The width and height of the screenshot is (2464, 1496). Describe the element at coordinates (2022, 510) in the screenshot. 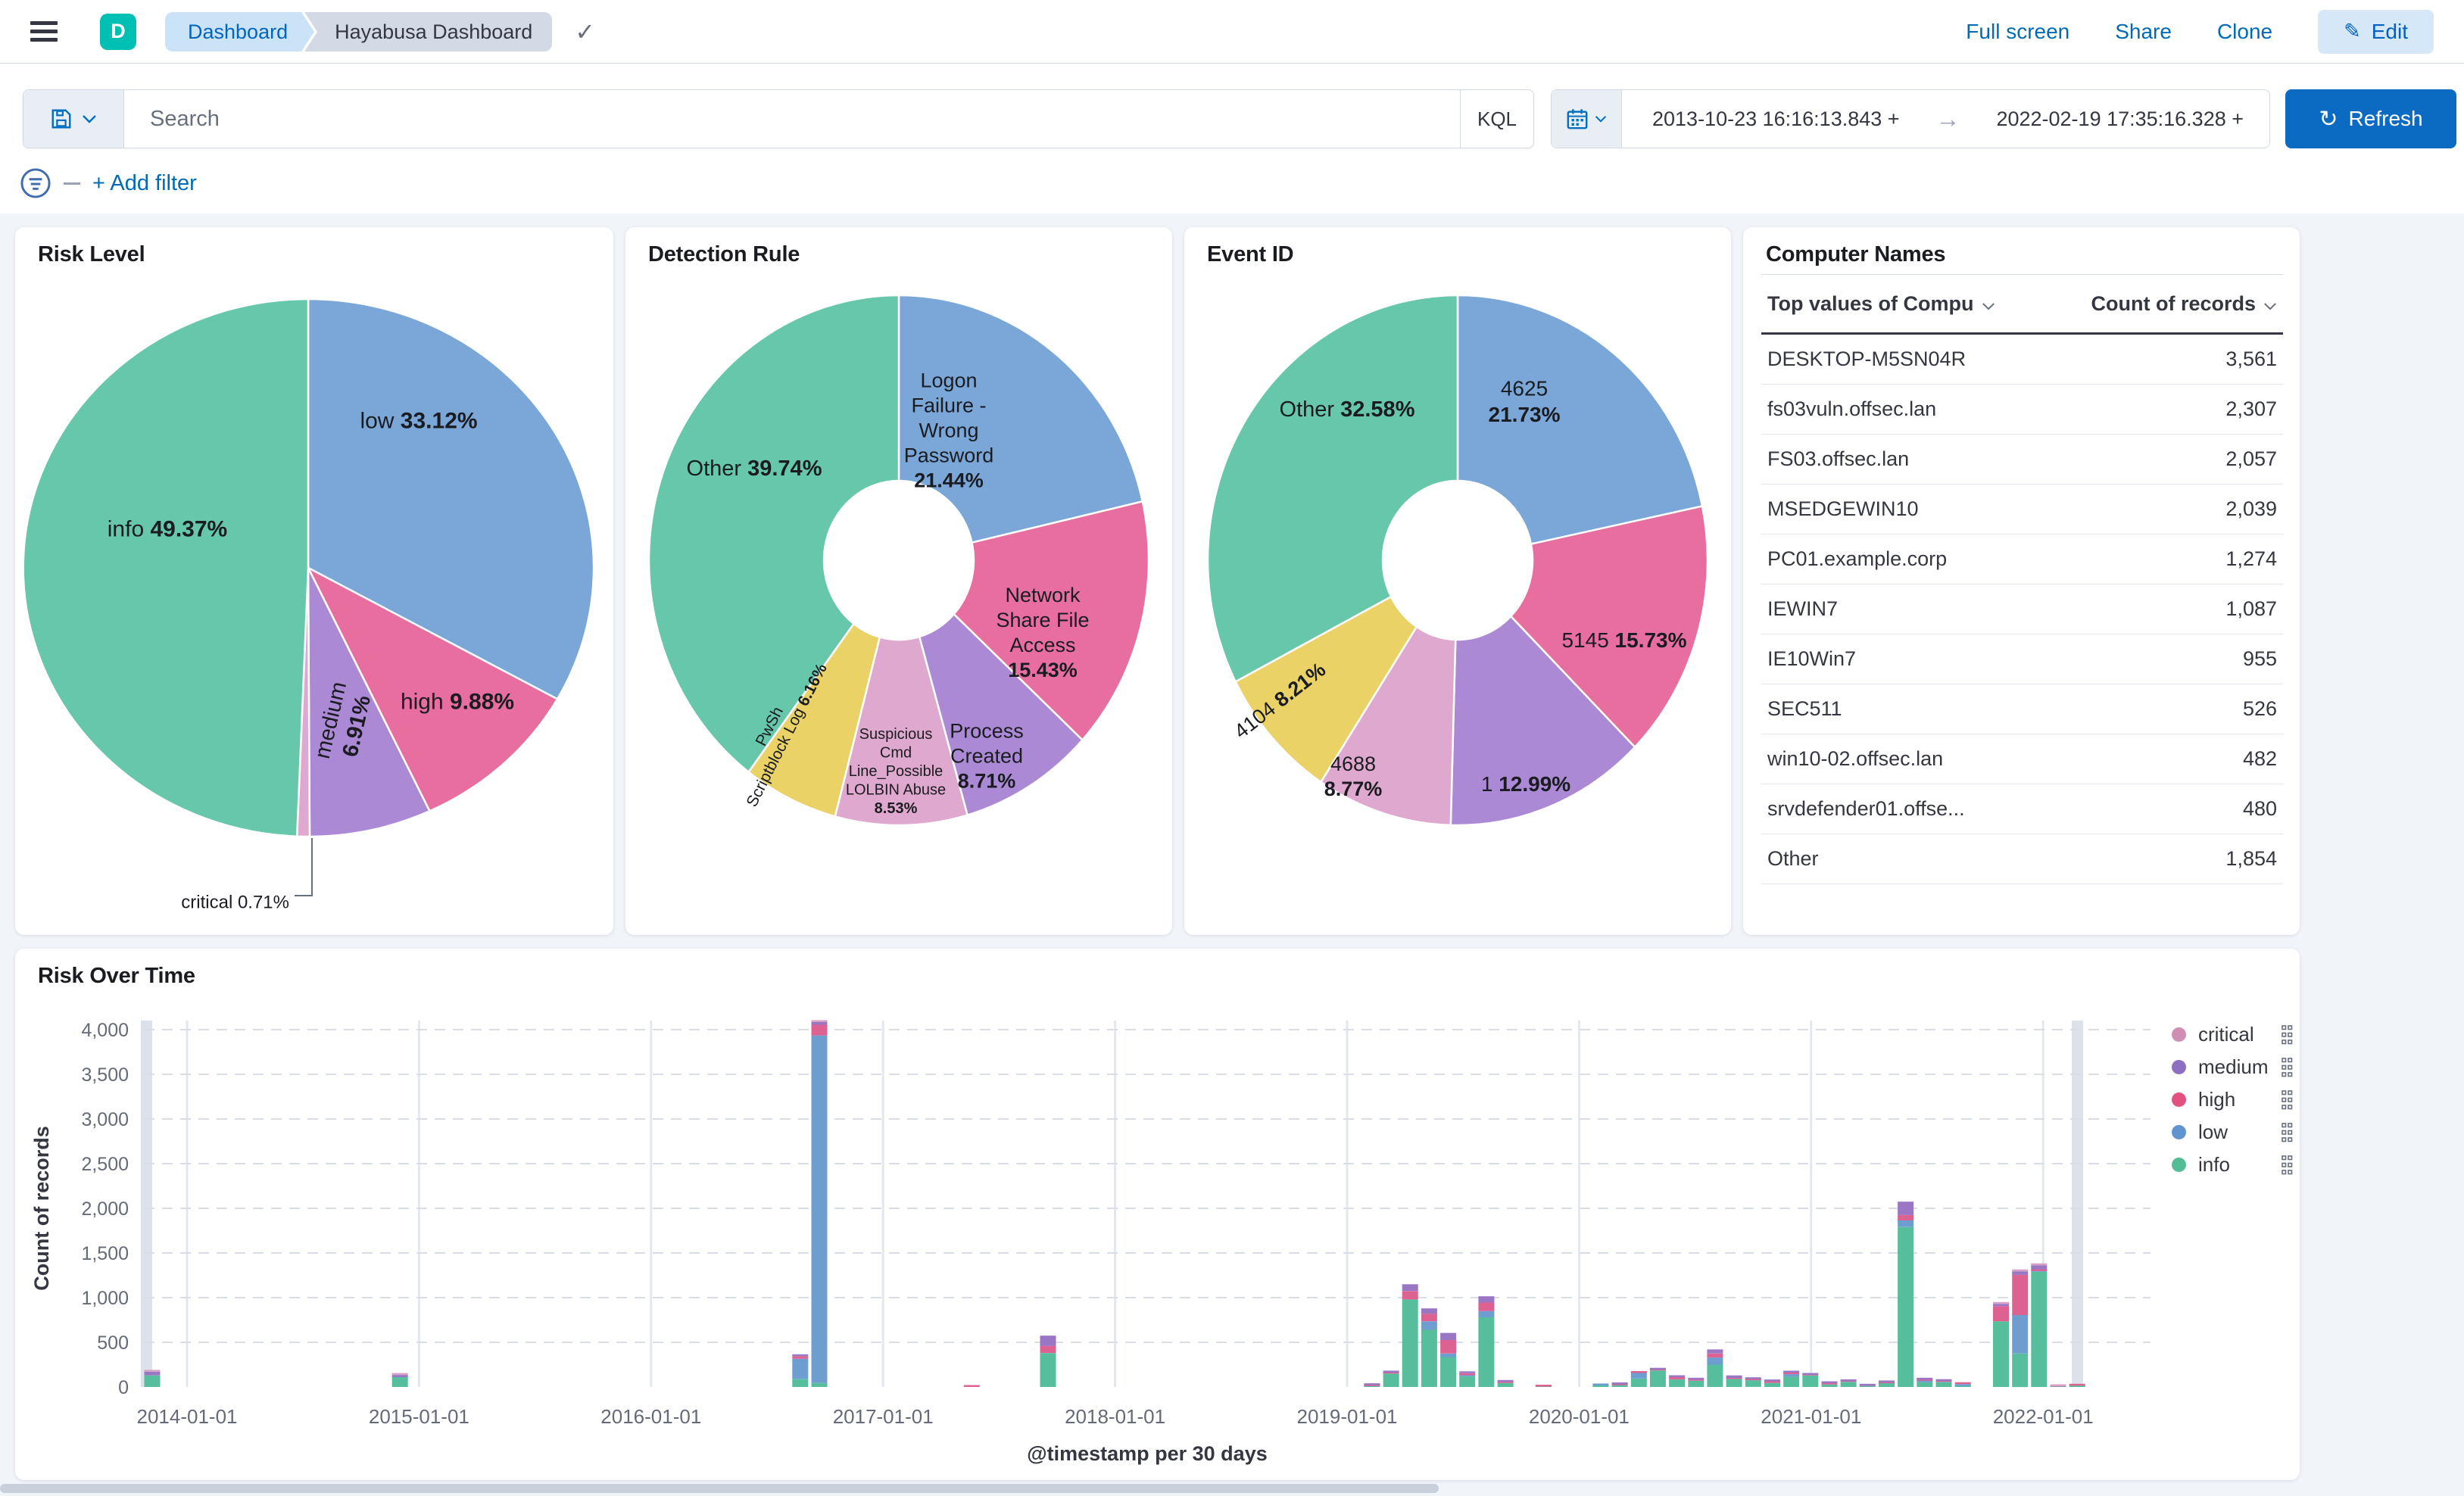

I see `table-row: MSEDGEWIN10 2,039` at that location.